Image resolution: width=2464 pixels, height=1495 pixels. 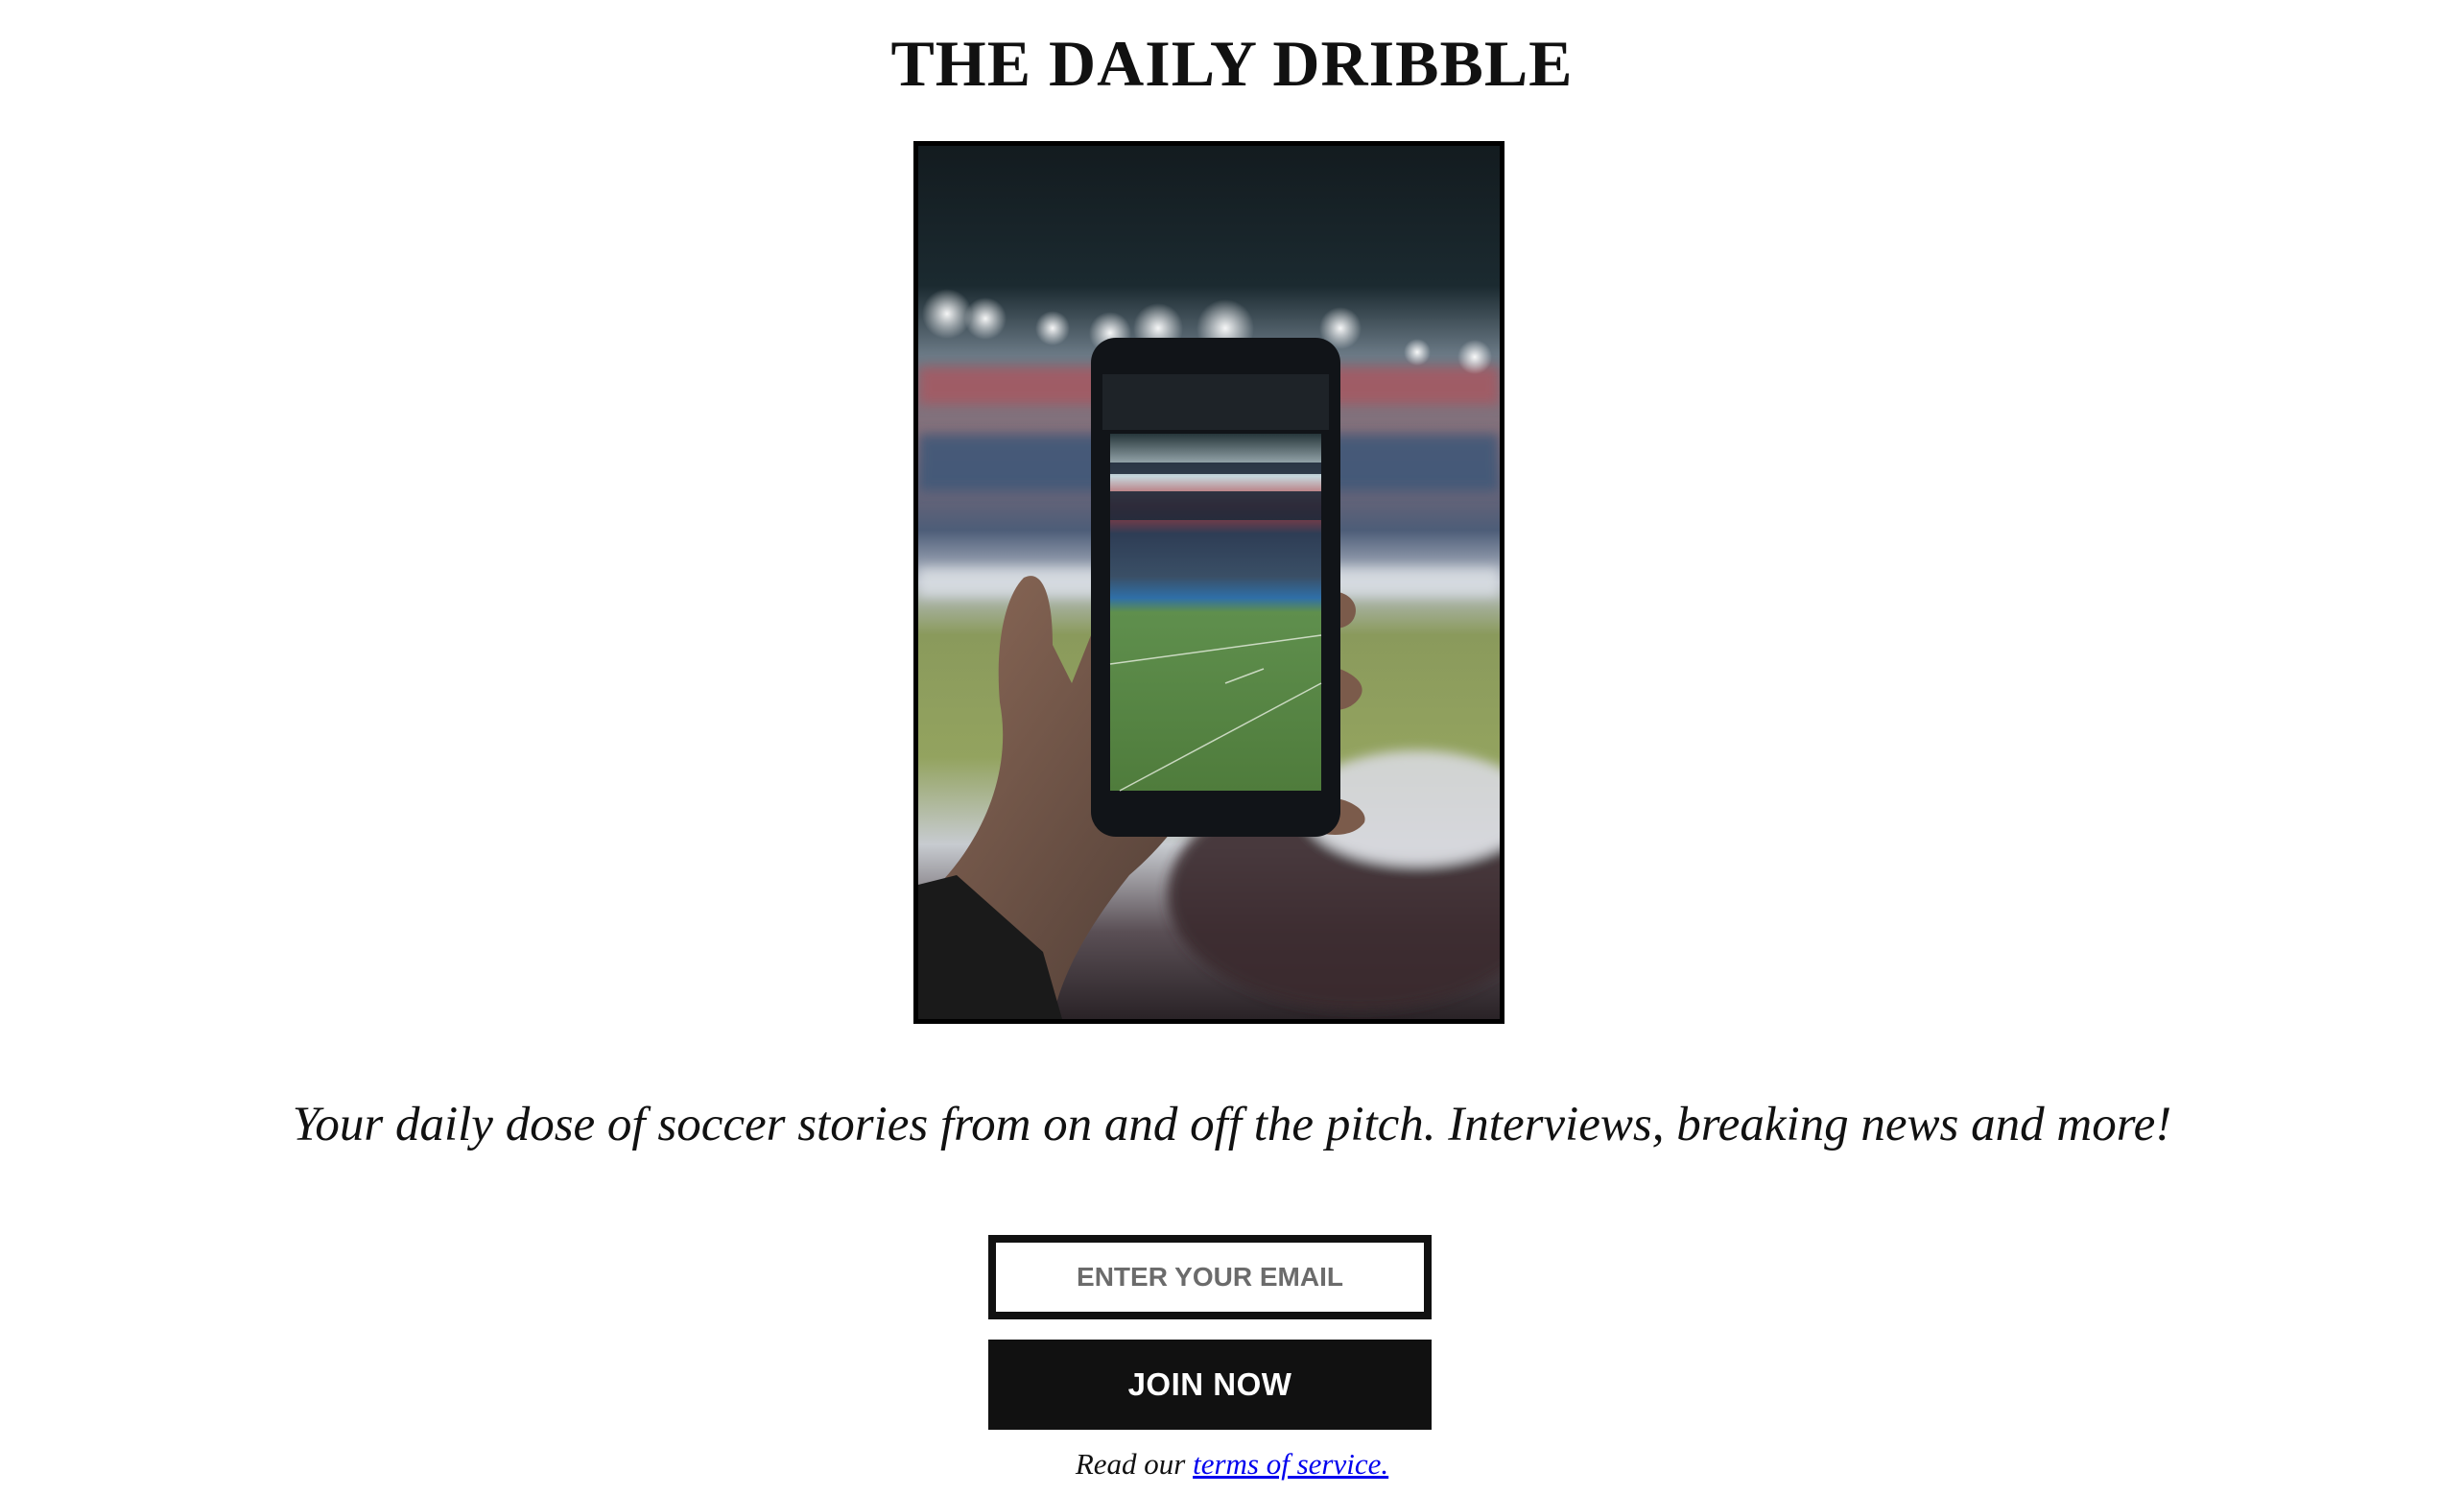 What do you see at coordinates (1210, 1385) in the screenshot?
I see `join-now-button: JOIN NOW` at bounding box center [1210, 1385].